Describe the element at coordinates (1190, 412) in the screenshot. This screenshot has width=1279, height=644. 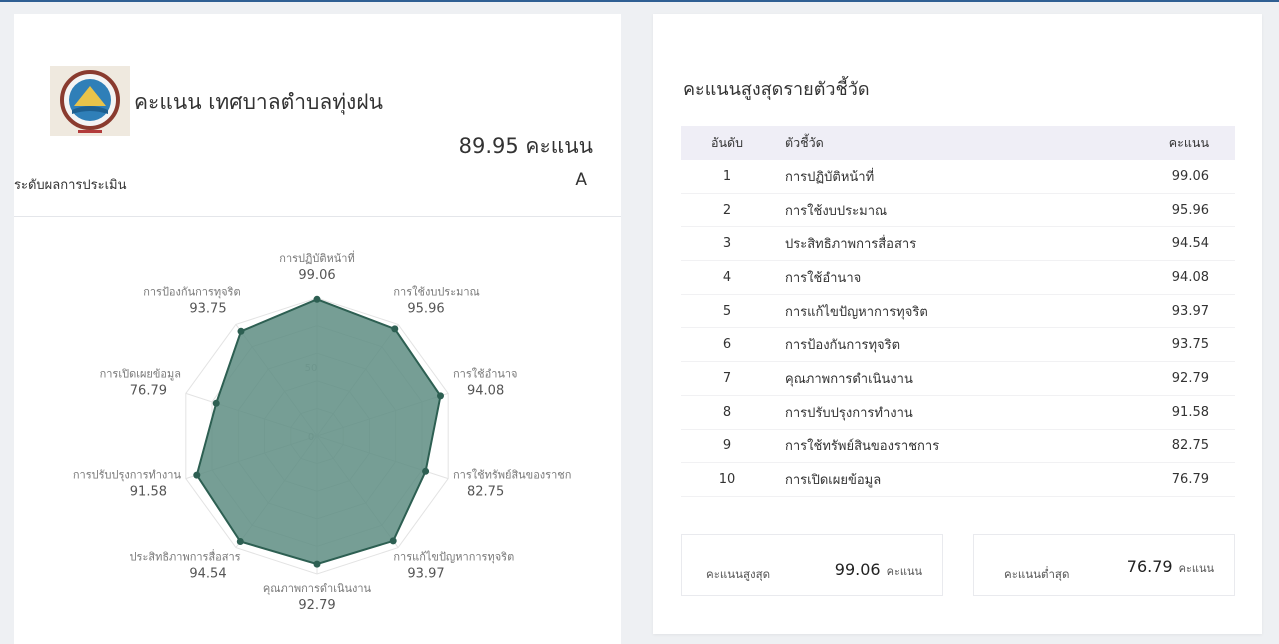
I see `score-cell: 91.58` at that location.